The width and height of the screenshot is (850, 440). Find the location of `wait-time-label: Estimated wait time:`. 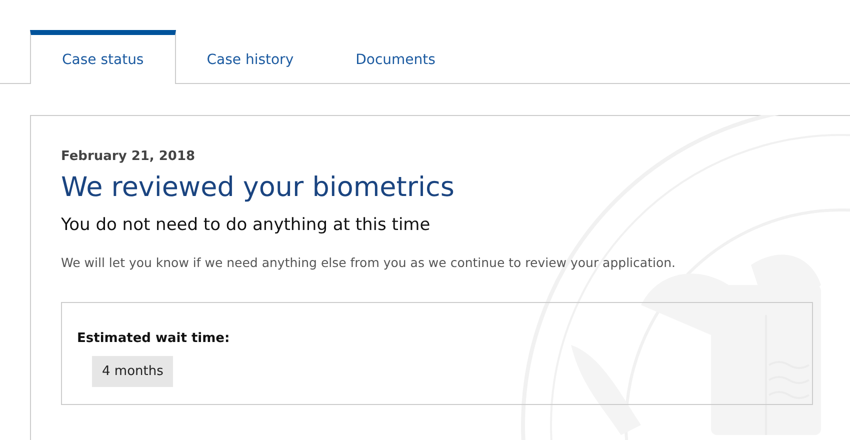

wait-time-label: Estimated wait time: is located at coordinates (154, 338).